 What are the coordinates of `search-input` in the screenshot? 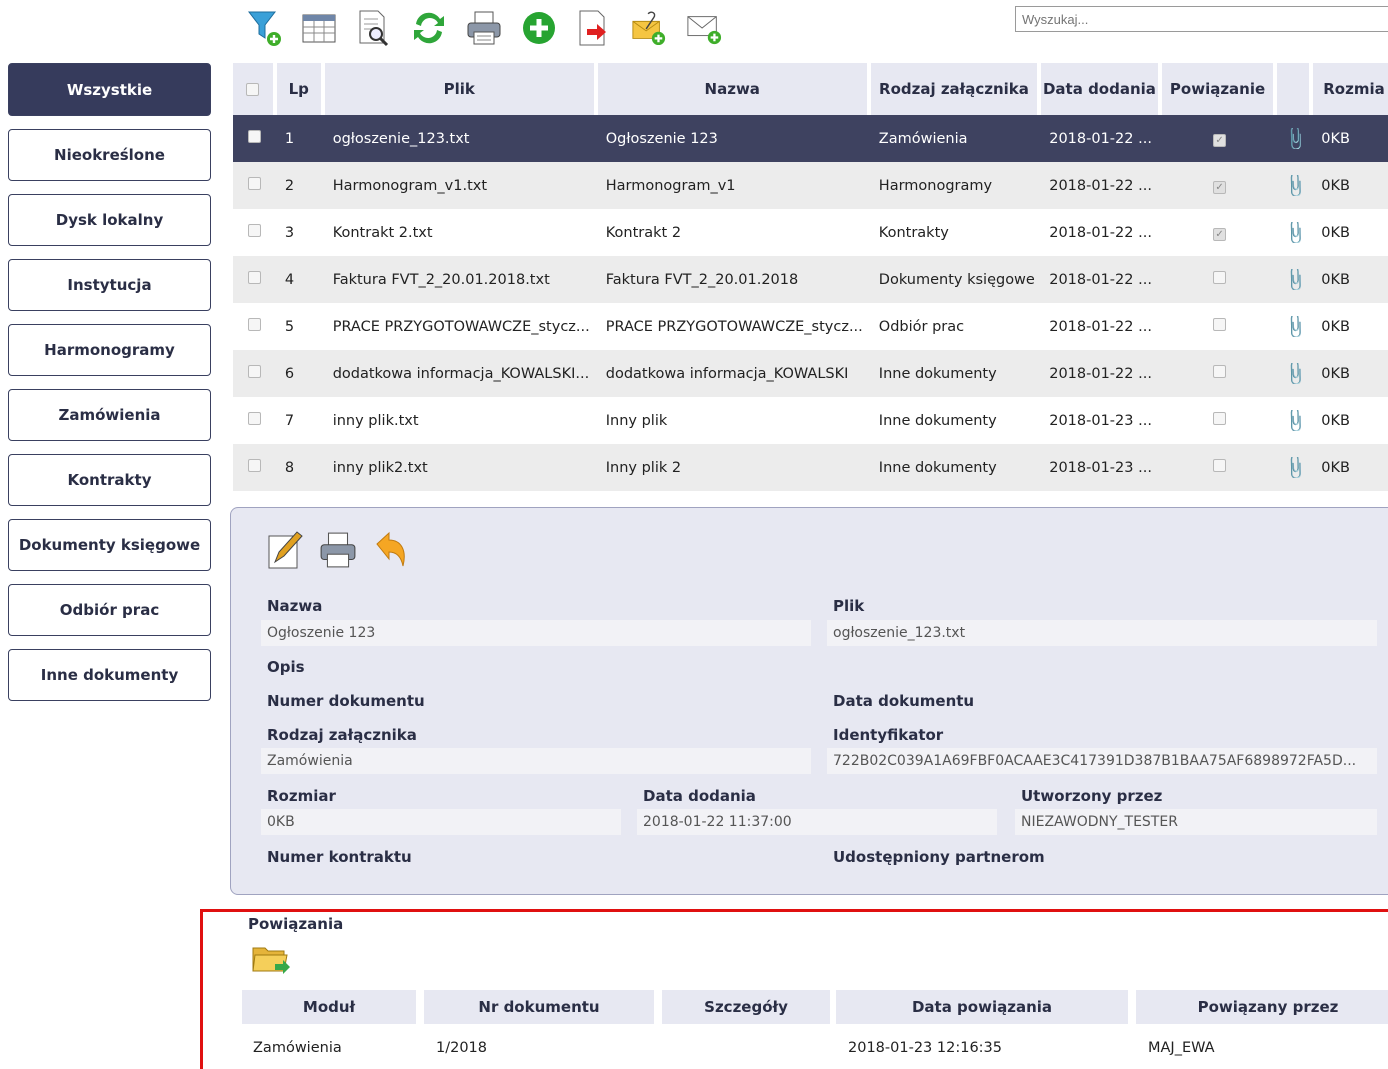 It's located at (1201, 19).